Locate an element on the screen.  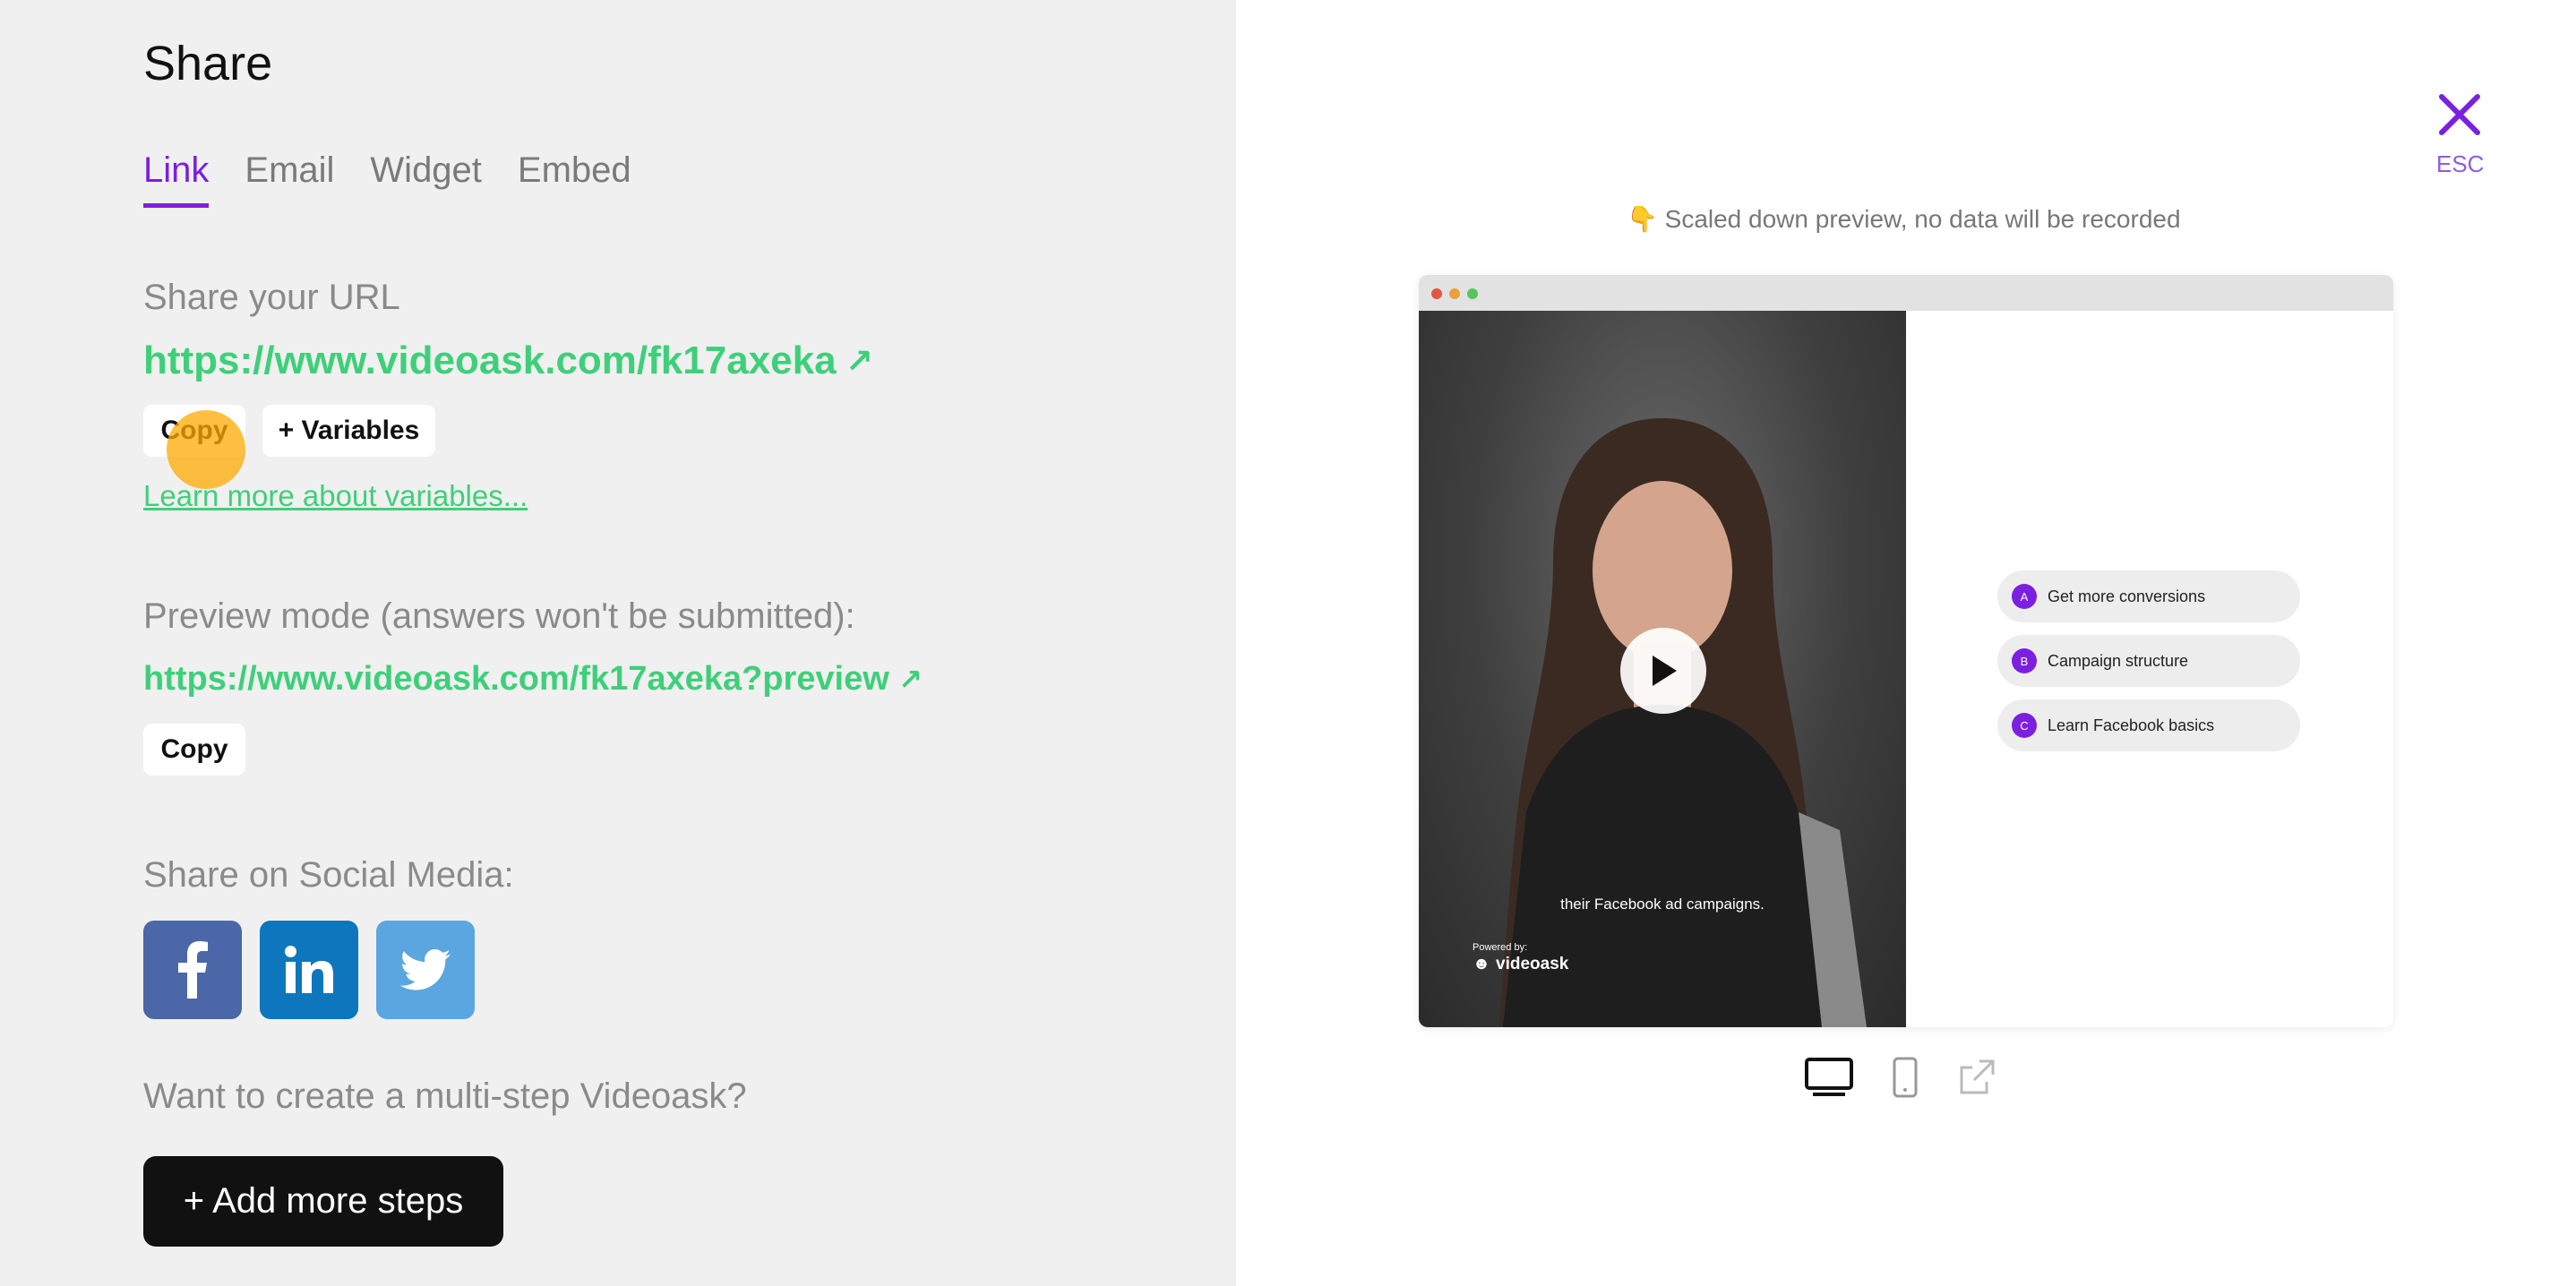
variables-button: + Variables is located at coordinates (348, 431).